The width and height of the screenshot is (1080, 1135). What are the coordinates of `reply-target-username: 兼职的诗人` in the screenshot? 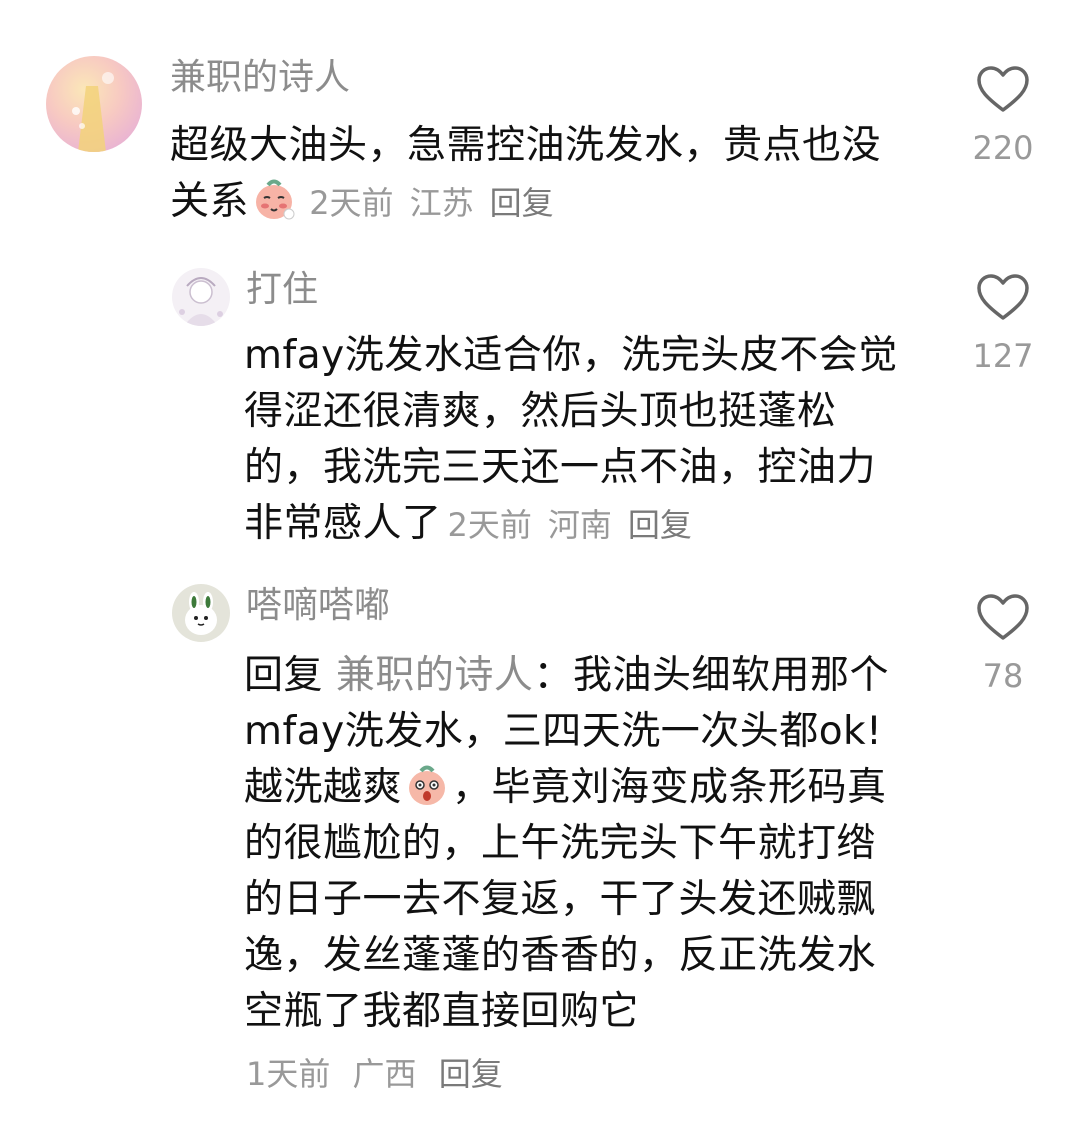 It's located at (435, 675).